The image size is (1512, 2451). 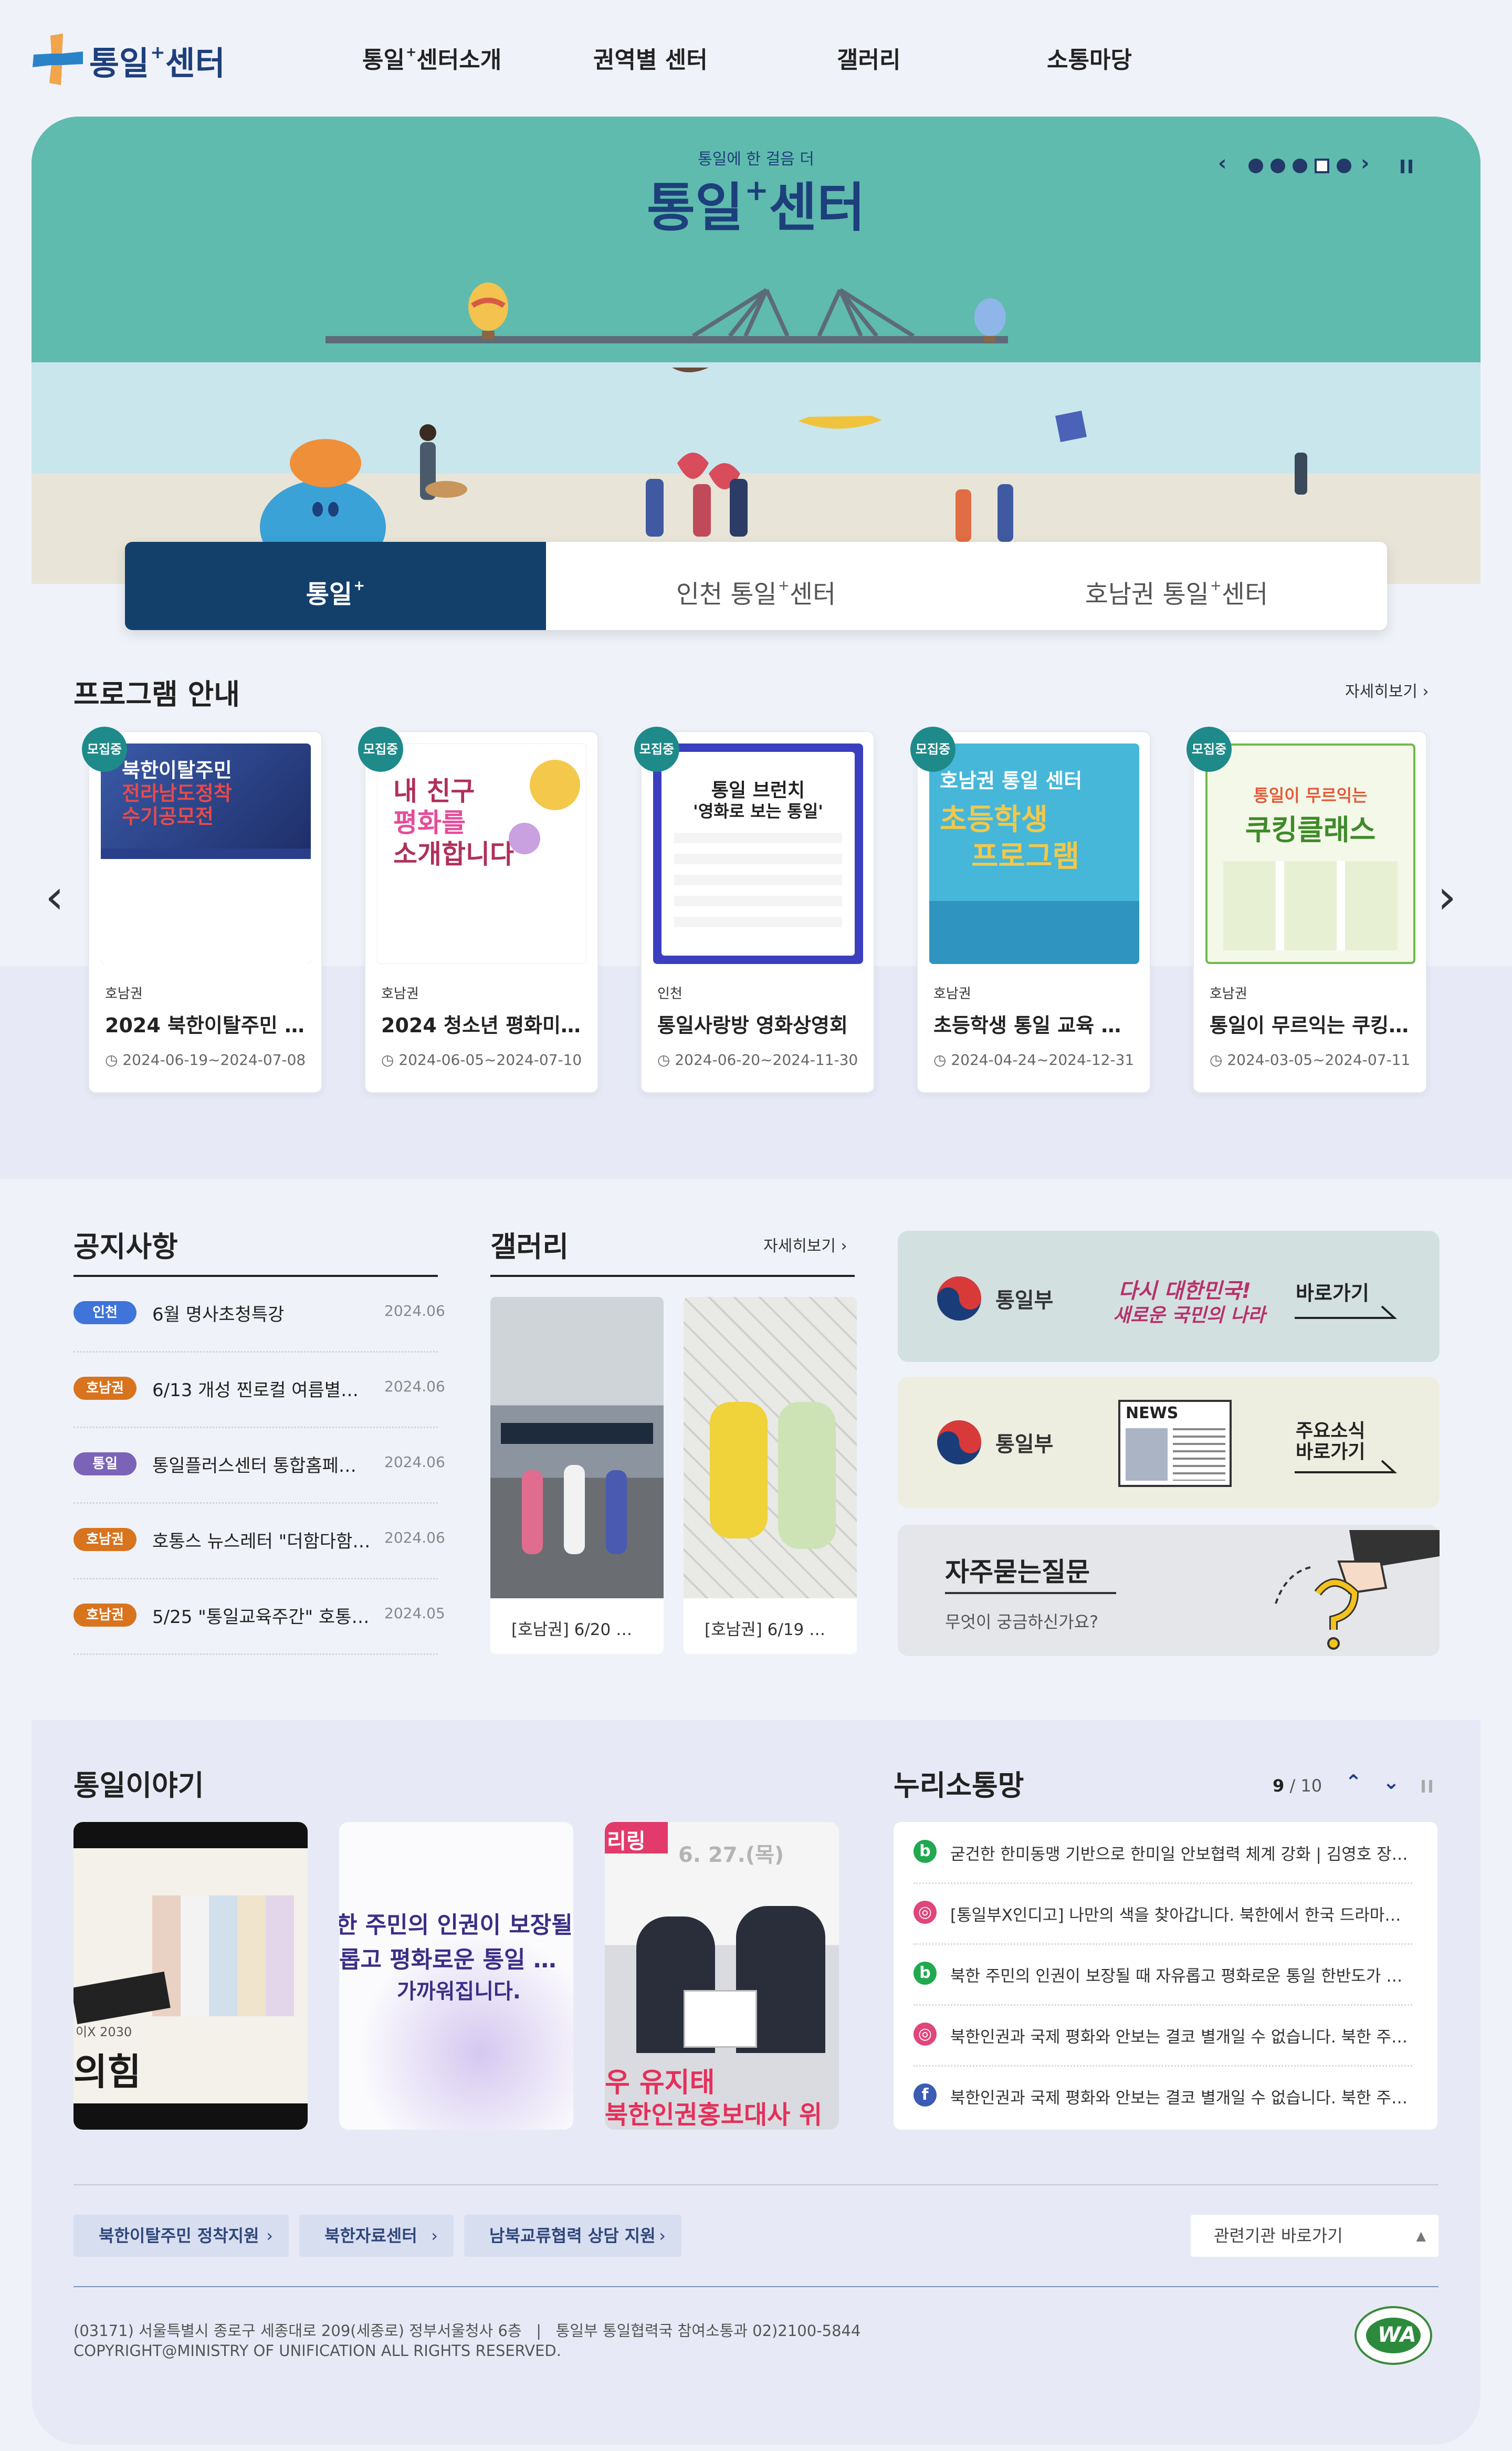 I want to click on notice-title: 통일플러스센터 통합홈페이지 오픈 안내, so click(x=262, y=1465).